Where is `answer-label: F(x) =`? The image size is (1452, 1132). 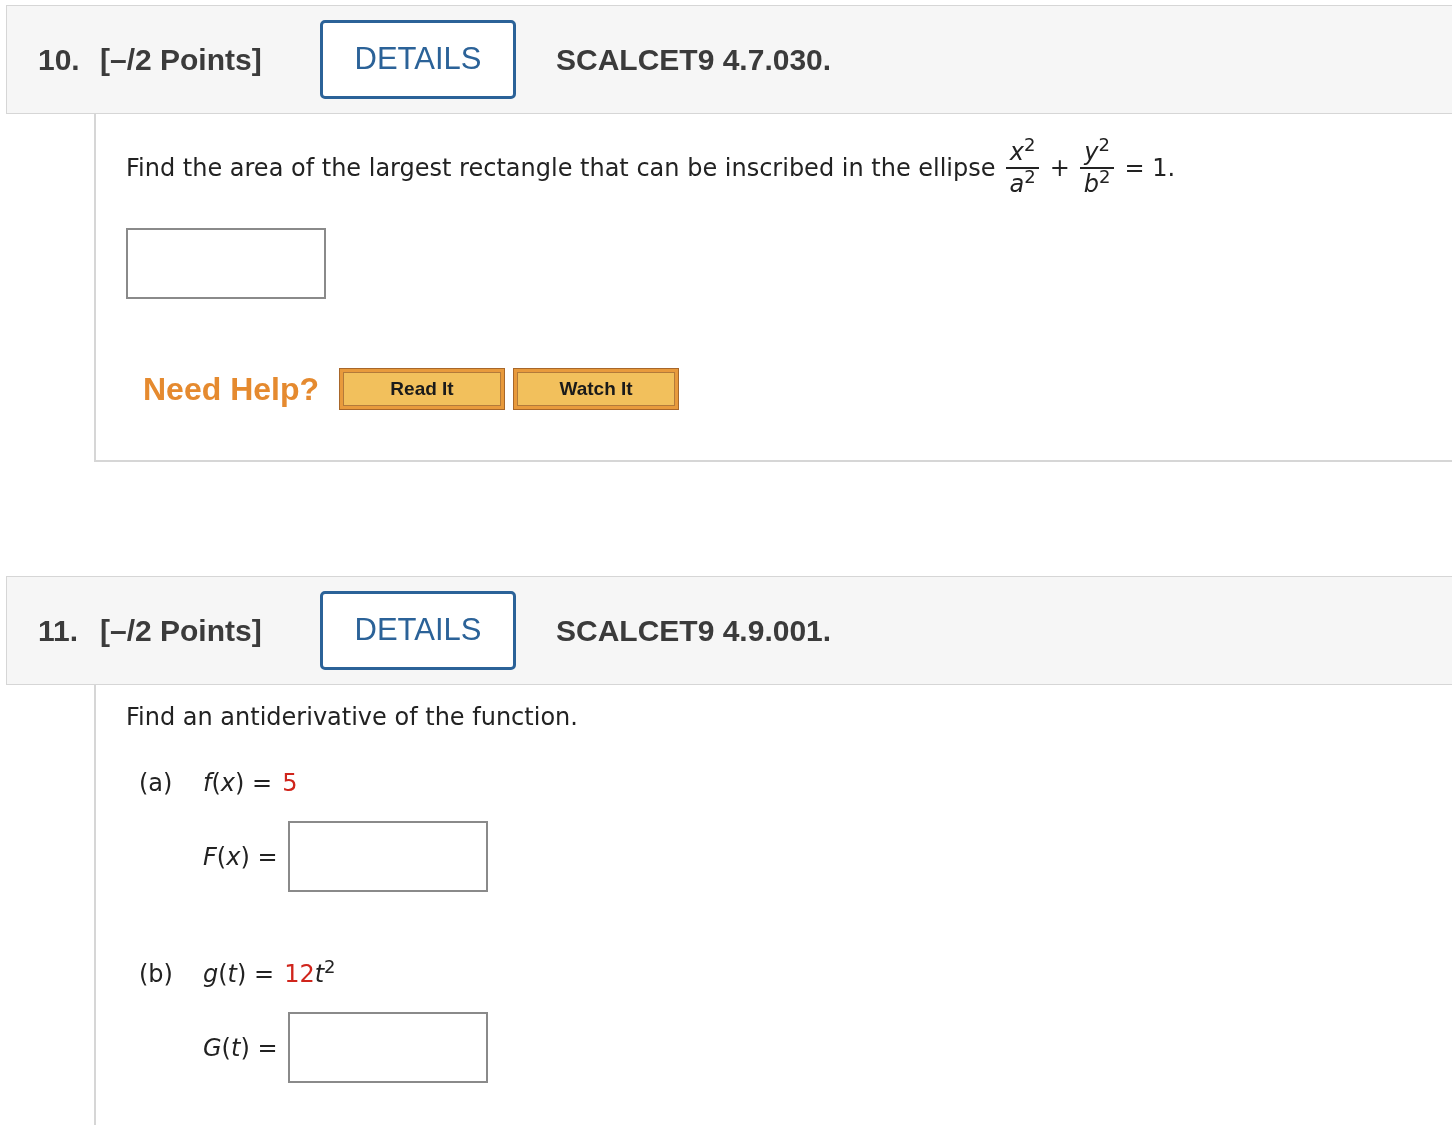 answer-label: F(x) = is located at coordinates (240, 857).